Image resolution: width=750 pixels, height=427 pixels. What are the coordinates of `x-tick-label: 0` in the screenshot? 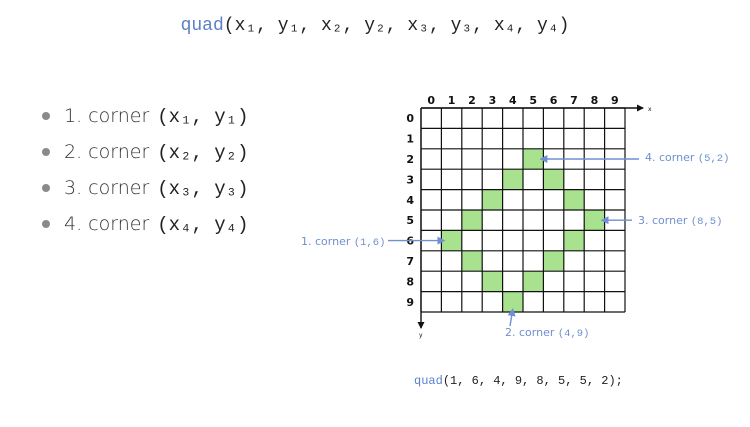 It's located at (431, 100).